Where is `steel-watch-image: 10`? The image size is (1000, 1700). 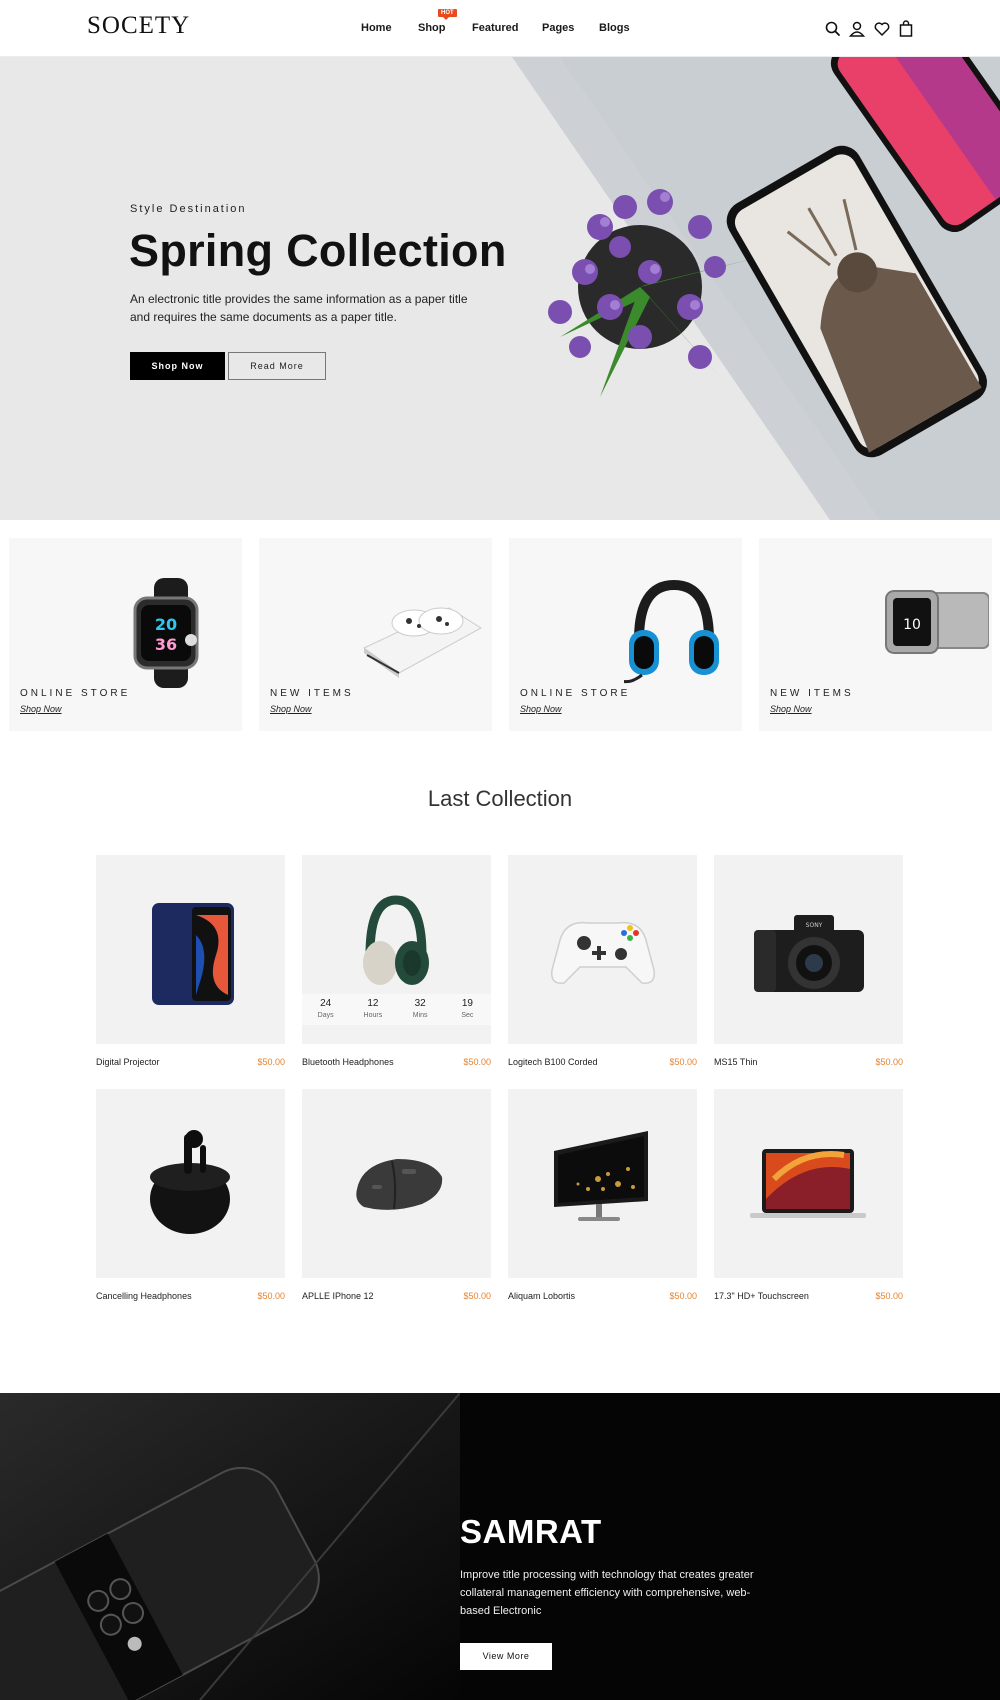 steel-watch-image: 10 is located at coordinates (937, 622).